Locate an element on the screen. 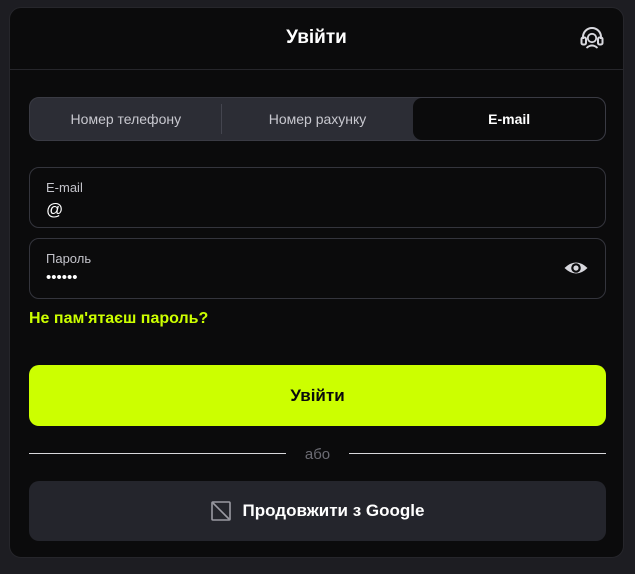 This screenshot has height=574, width=635. email-field: E-mail @ is located at coordinates (317, 197).